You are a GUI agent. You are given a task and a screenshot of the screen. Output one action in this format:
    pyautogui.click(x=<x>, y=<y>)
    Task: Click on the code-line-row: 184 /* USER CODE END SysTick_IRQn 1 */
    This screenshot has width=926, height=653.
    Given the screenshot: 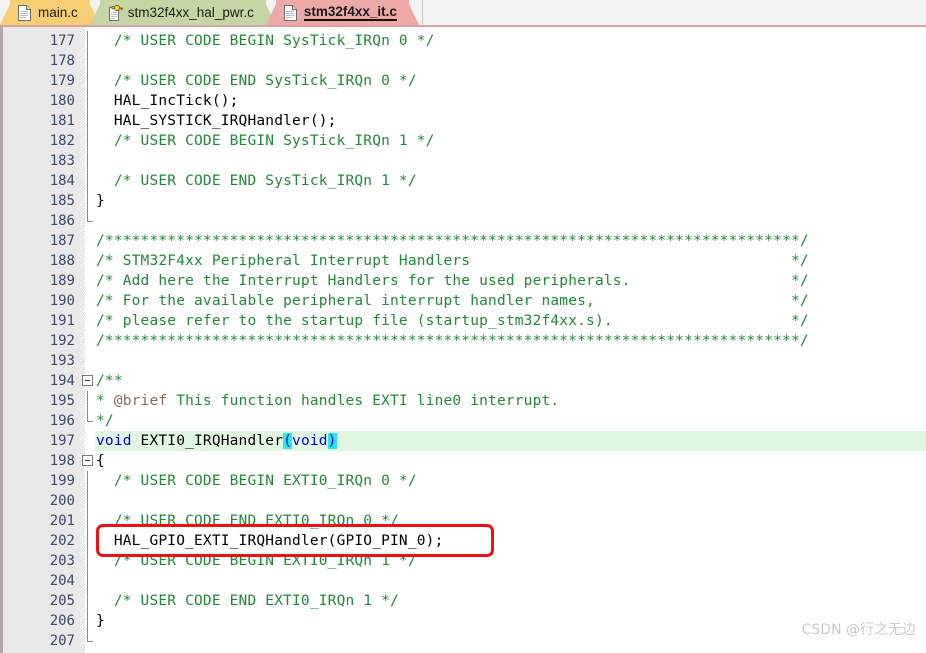 What is the action you would take?
    pyautogui.click(x=463, y=181)
    